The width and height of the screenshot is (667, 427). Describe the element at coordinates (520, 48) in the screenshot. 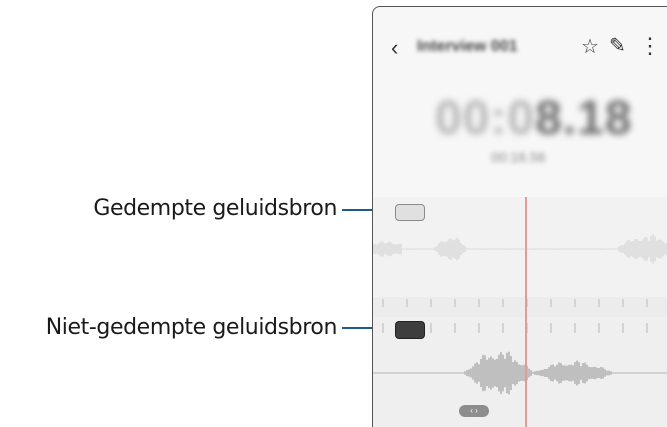

I see `top-bar: ‹ Interview 001 ☆ ✎ ⋮` at that location.